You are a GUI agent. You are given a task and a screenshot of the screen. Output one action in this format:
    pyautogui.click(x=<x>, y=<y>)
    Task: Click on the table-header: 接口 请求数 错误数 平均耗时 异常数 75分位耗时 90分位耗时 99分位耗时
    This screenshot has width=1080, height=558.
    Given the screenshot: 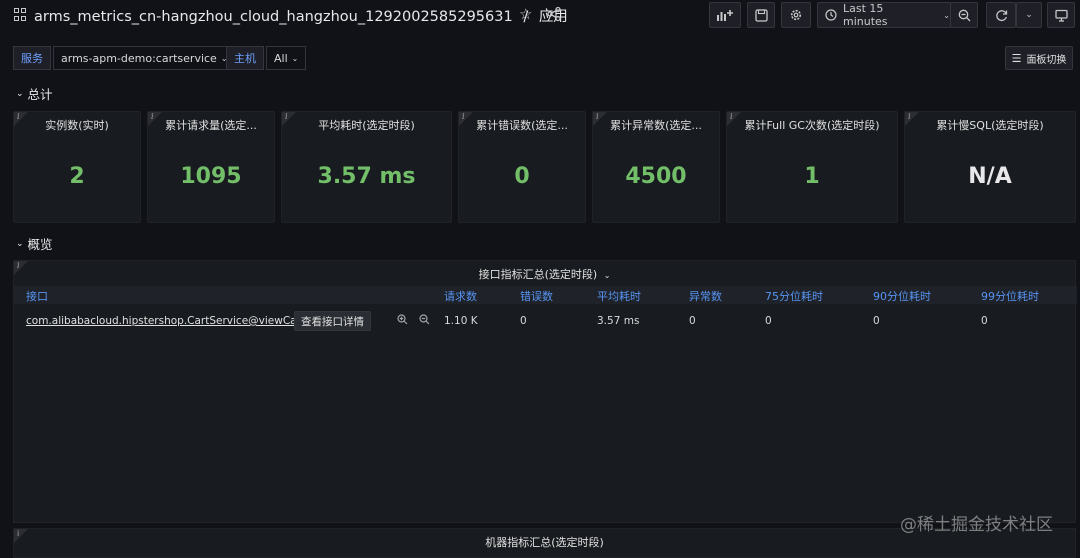 What is the action you would take?
    pyautogui.click(x=545, y=295)
    